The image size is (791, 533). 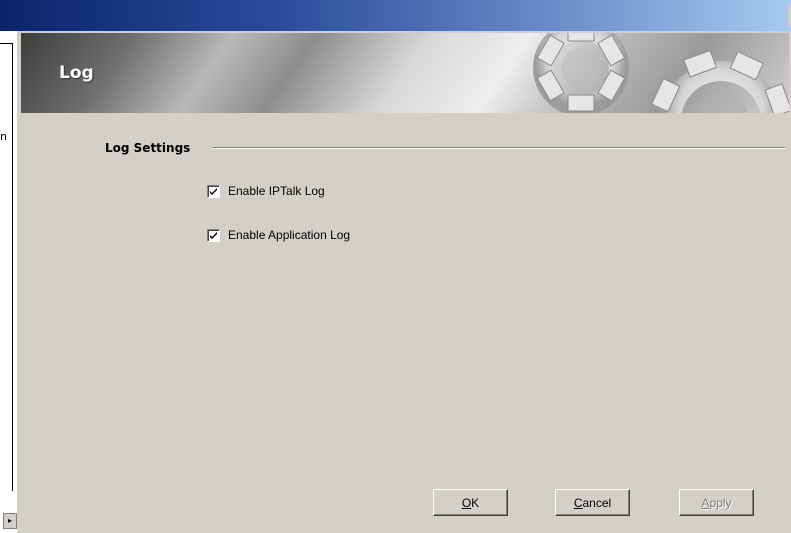 I want to click on group-title: Log Settings, so click(x=148, y=148).